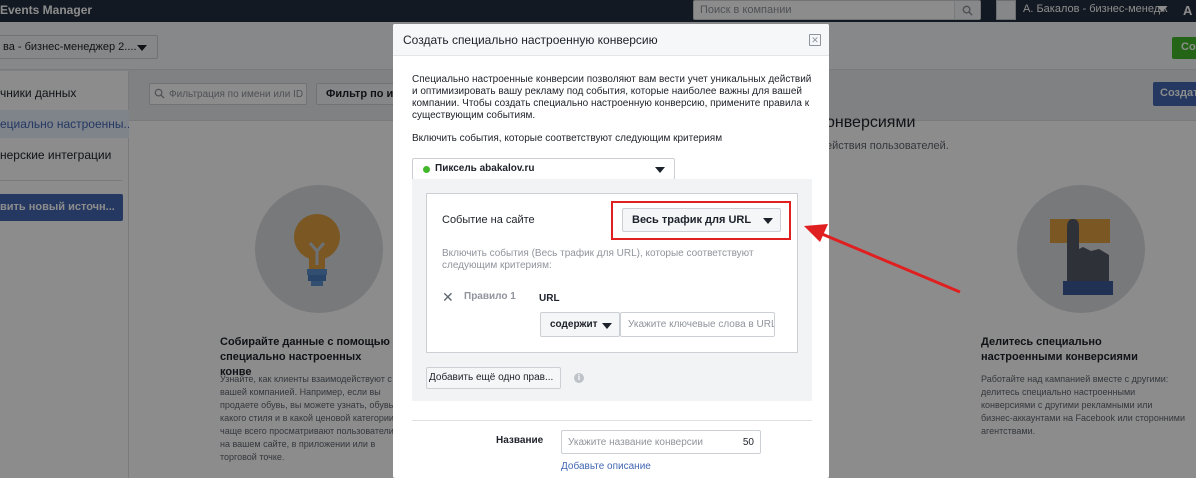  What do you see at coordinates (574, 324) in the screenshot?
I see `rule-operator-label: содержит` at bounding box center [574, 324].